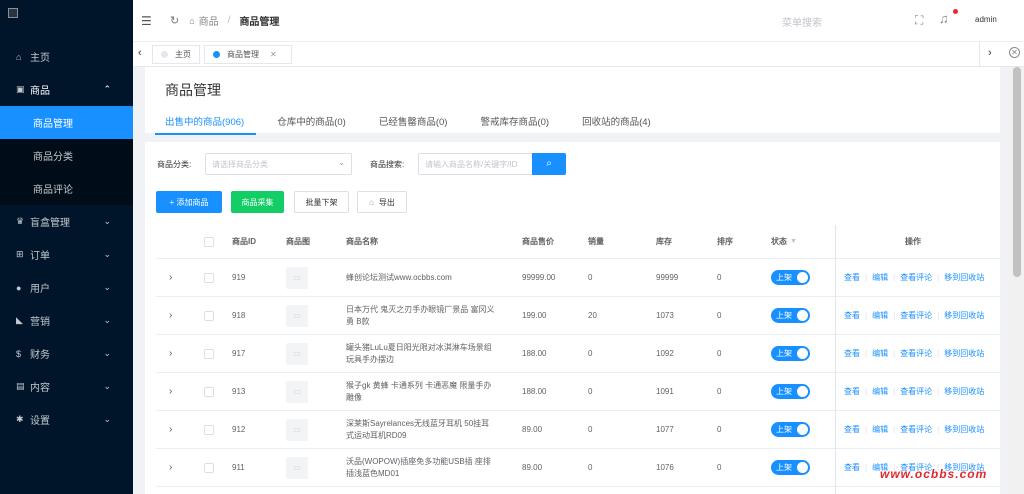 This screenshot has height=494, width=1024. I want to click on product-search-input: 请输入商品名称/关键字/ID, so click(475, 164).